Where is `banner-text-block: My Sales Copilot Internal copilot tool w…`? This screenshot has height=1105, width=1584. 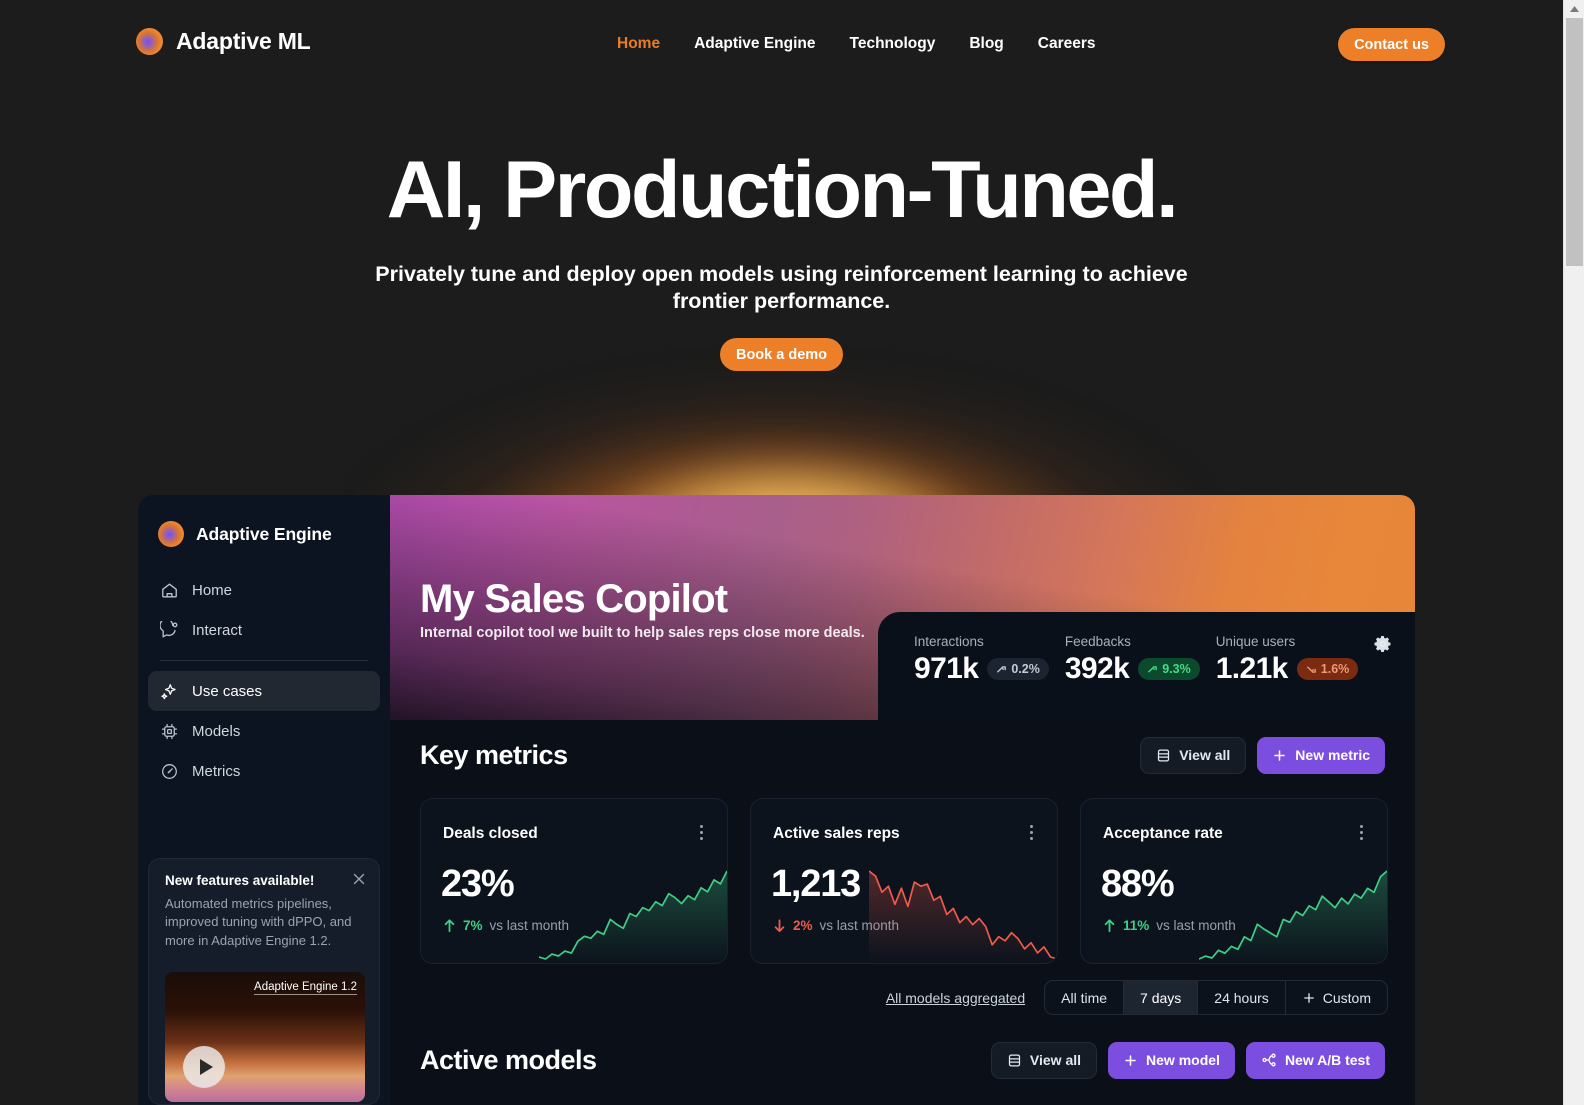 banner-text-block: My Sales Copilot Internal copilot tool w… is located at coordinates (642, 609).